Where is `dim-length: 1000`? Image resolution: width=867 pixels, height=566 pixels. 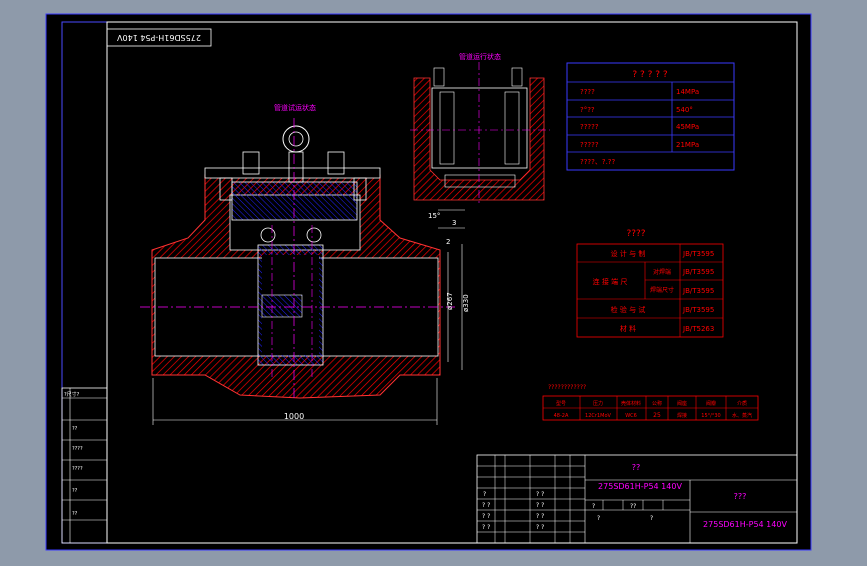 dim-length: 1000 is located at coordinates (294, 416).